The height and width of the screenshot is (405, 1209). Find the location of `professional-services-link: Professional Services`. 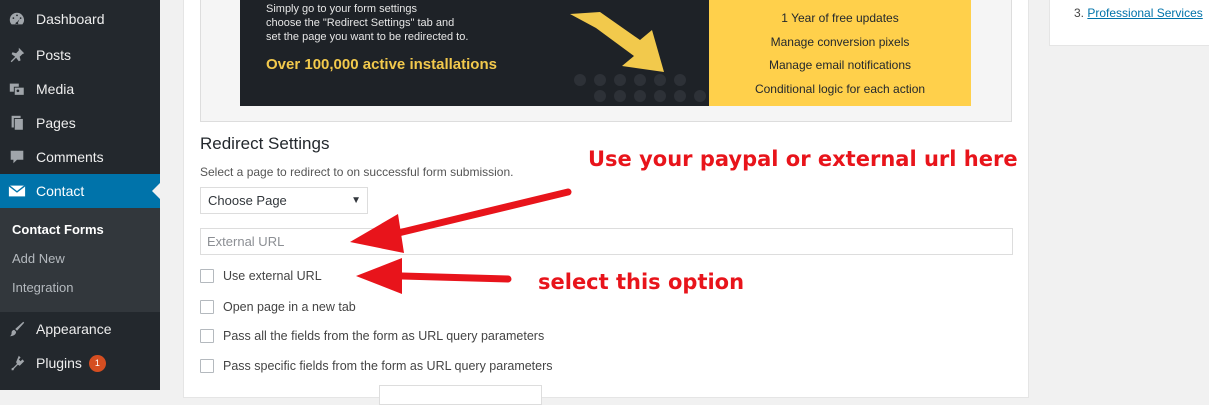

professional-services-link: Professional Services is located at coordinates (1144, 13).